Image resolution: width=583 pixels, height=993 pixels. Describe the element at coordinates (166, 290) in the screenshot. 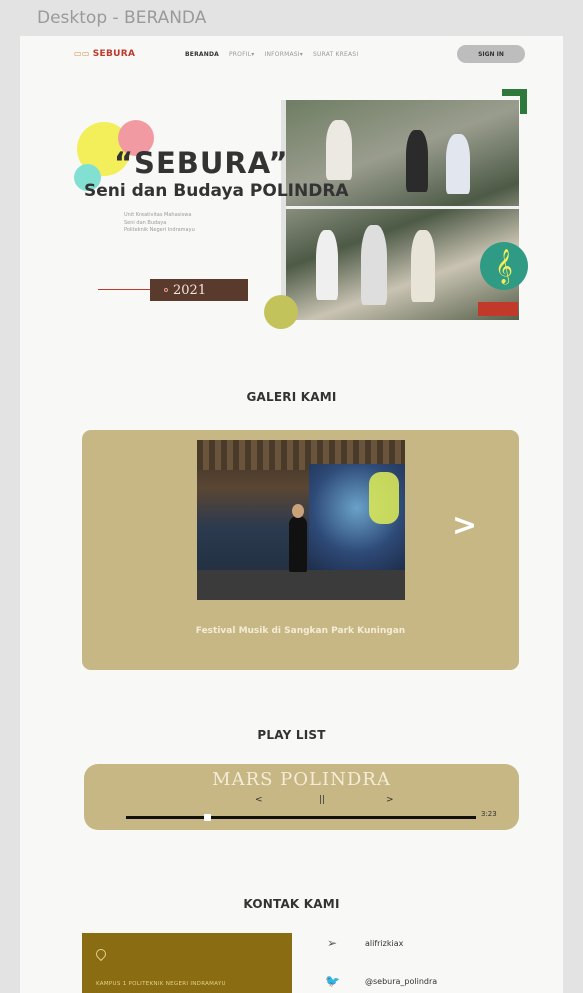

I see `year-dot-icon` at that location.